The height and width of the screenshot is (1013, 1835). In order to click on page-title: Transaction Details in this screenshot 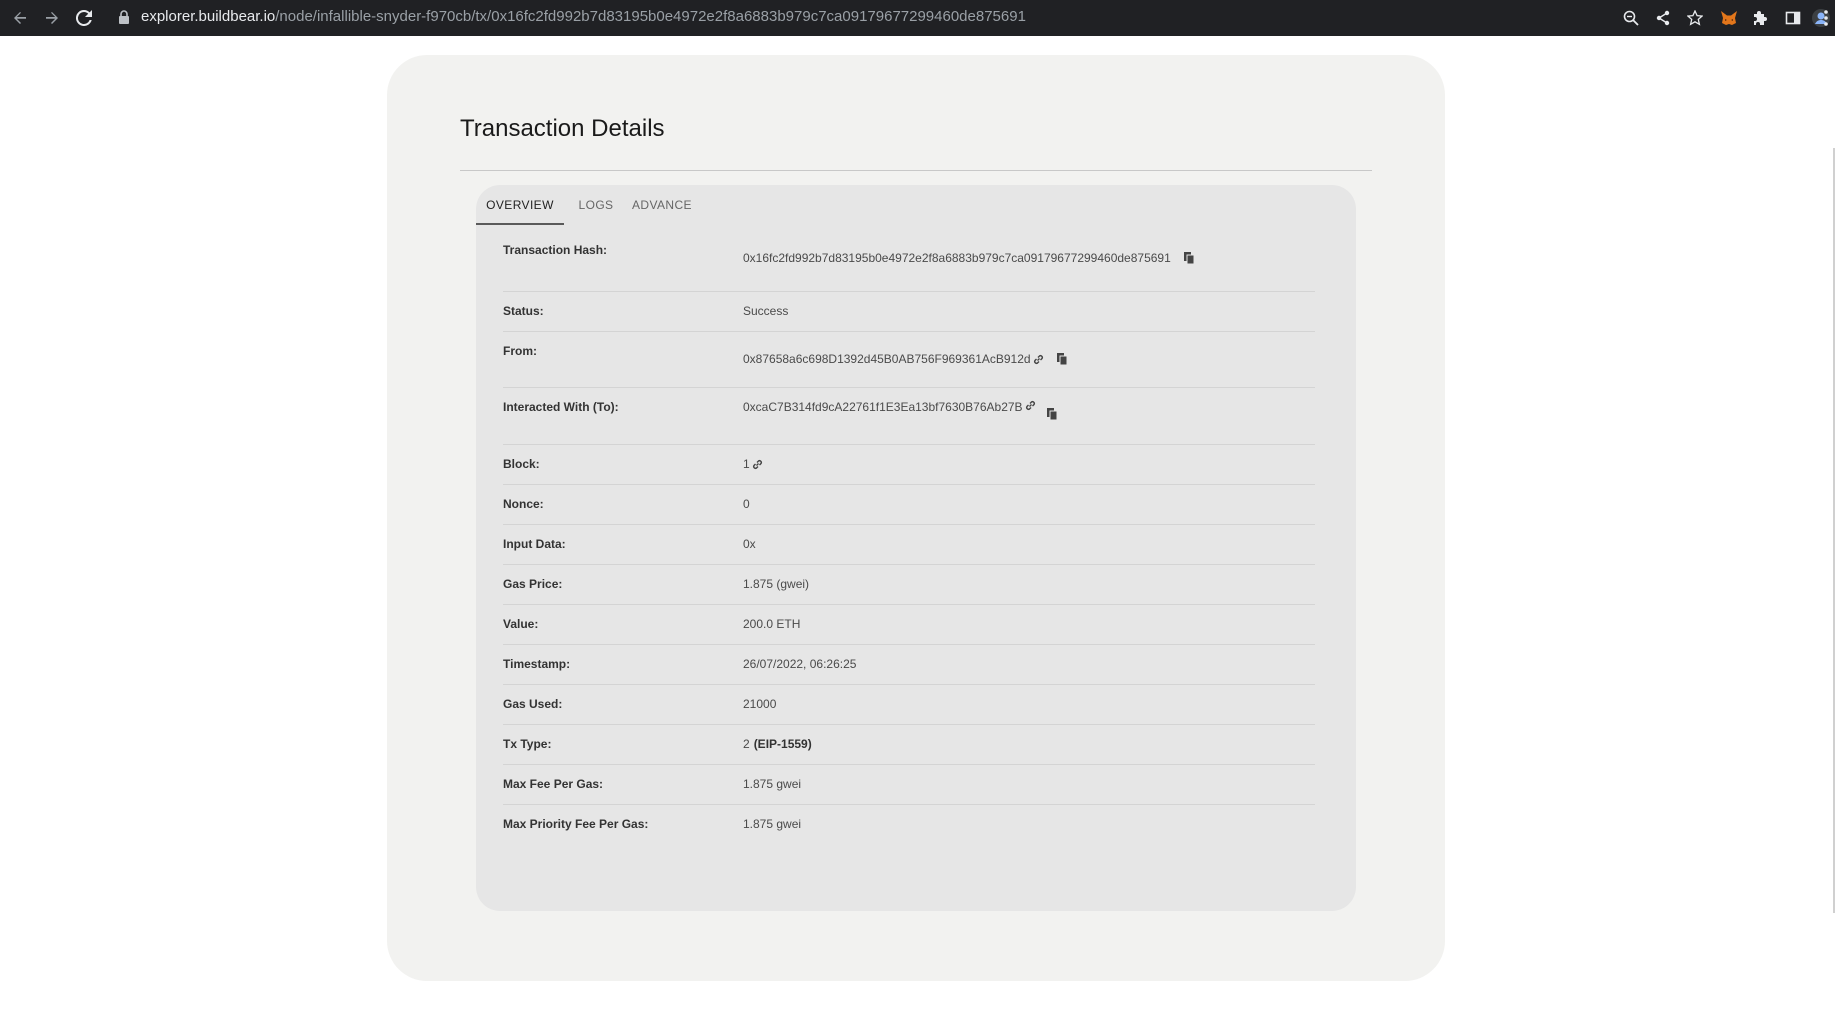, I will do `click(562, 128)`.